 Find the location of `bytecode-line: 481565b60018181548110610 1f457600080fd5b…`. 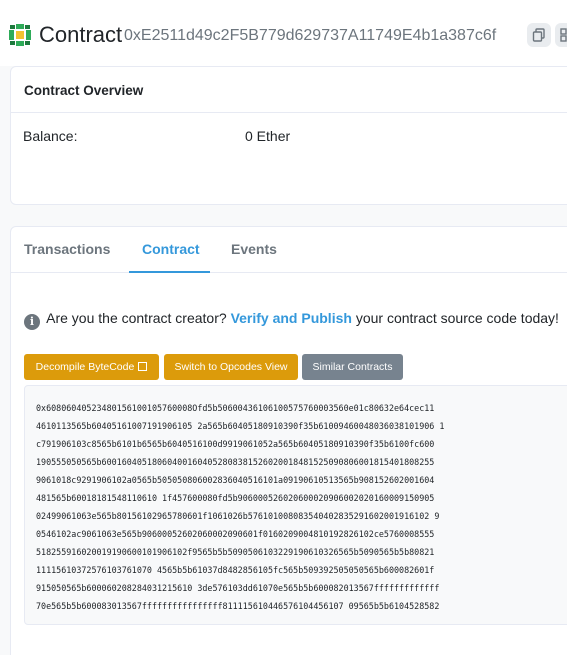

bytecode-line: 481565b60018181548110610 1f457600080fd5b… is located at coordinates (235, 498).